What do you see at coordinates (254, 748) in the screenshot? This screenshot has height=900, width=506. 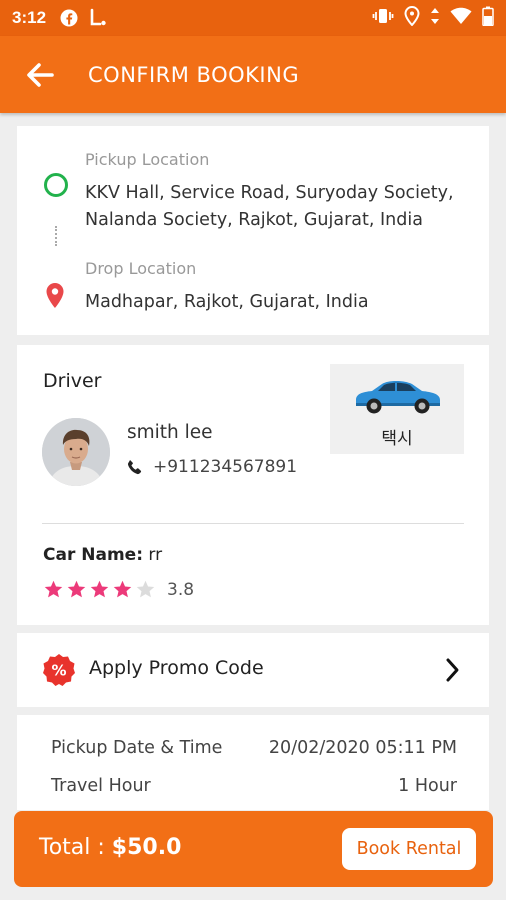 I see `detail-row-pickup-time: Pickup Date & Time 20/02/2020 05:11 PM` at bounding box center [254, 748].